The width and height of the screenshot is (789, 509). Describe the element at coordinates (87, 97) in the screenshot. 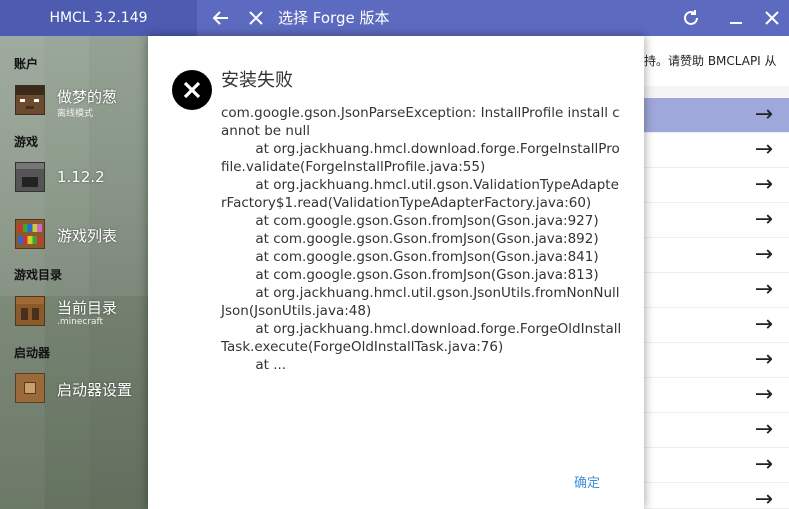

I see `account-name: 做梦的葱` at that location.